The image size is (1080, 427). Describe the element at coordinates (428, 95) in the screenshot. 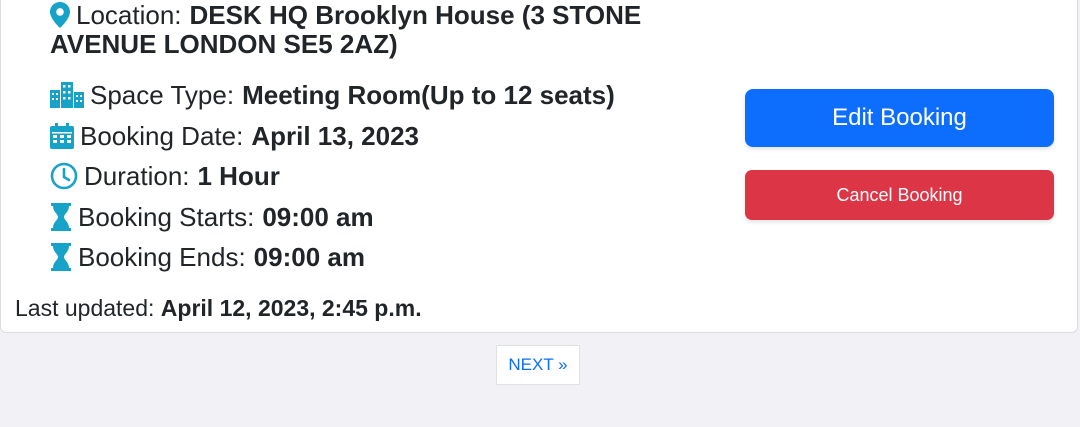

I see `space-type-value: Meeting Room(Up to 12 seats)` at that location.